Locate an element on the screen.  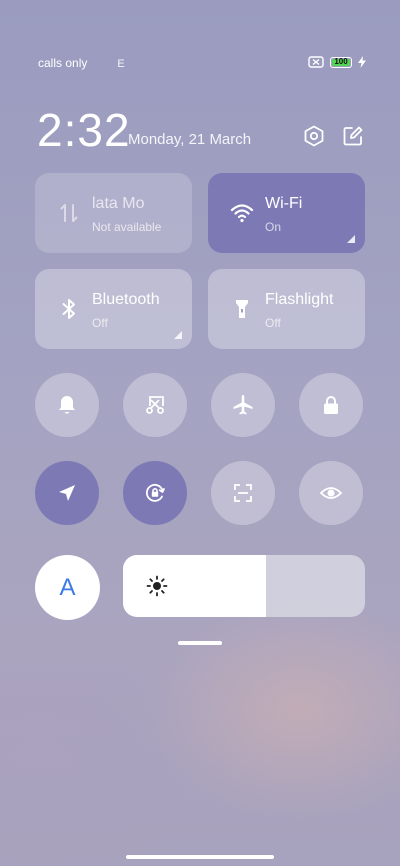
auto-brightness-label: A is located at coordinates (67, 587).